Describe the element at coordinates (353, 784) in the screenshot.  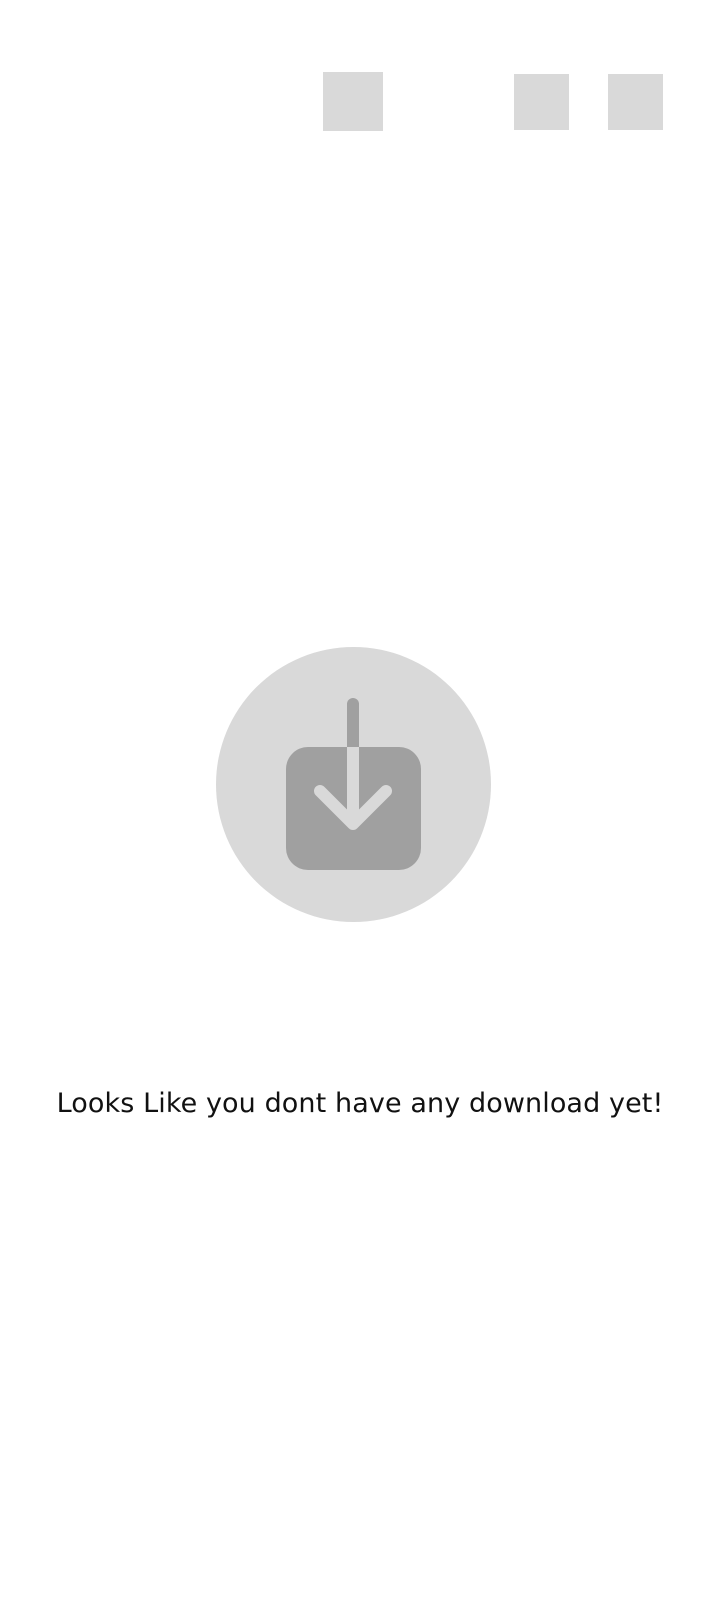
I see `download-icon` at that location.